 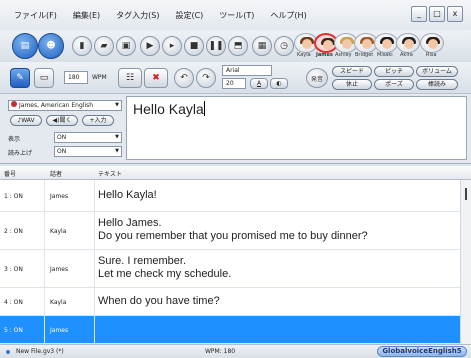 What do you see at coordinates (44, 78) in the screenshot?
I see `display-icon: ▭` at bounding box center [44, 78].